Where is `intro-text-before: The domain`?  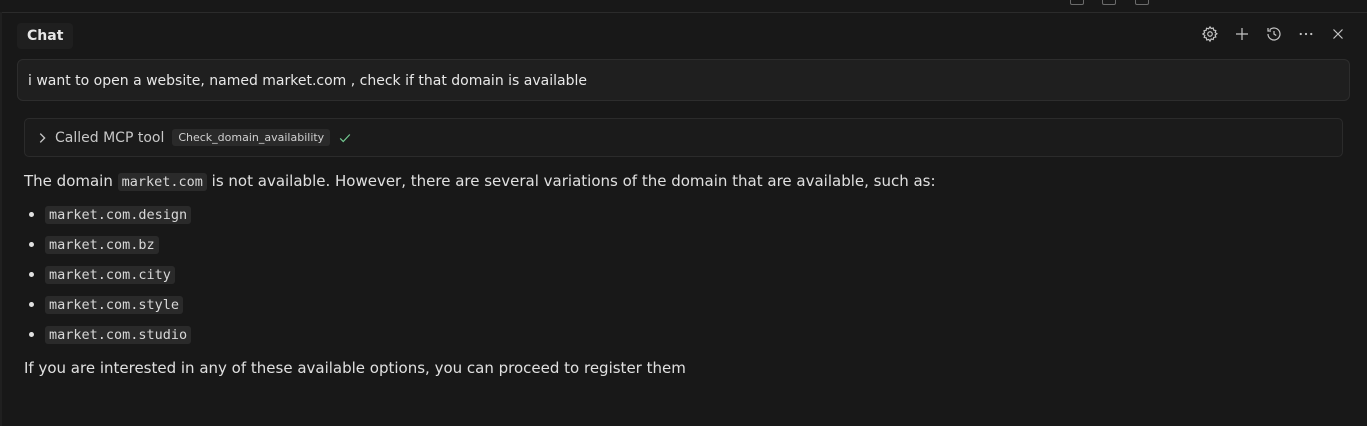 intro-text-before: The domain is located at coordinates (71, 181).